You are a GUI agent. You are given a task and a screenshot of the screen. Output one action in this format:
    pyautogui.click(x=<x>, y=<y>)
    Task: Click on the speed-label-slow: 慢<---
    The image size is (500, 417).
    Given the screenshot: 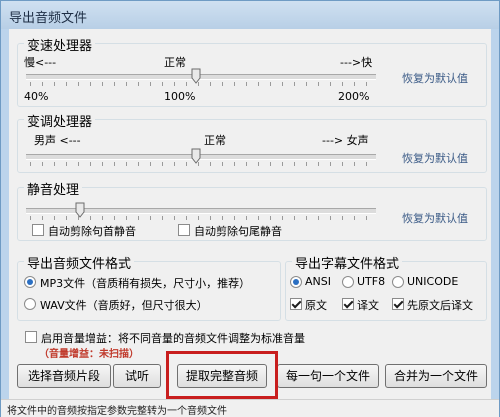 What is the action you would take?
    pyautogui.click(x=40, y=62)
    